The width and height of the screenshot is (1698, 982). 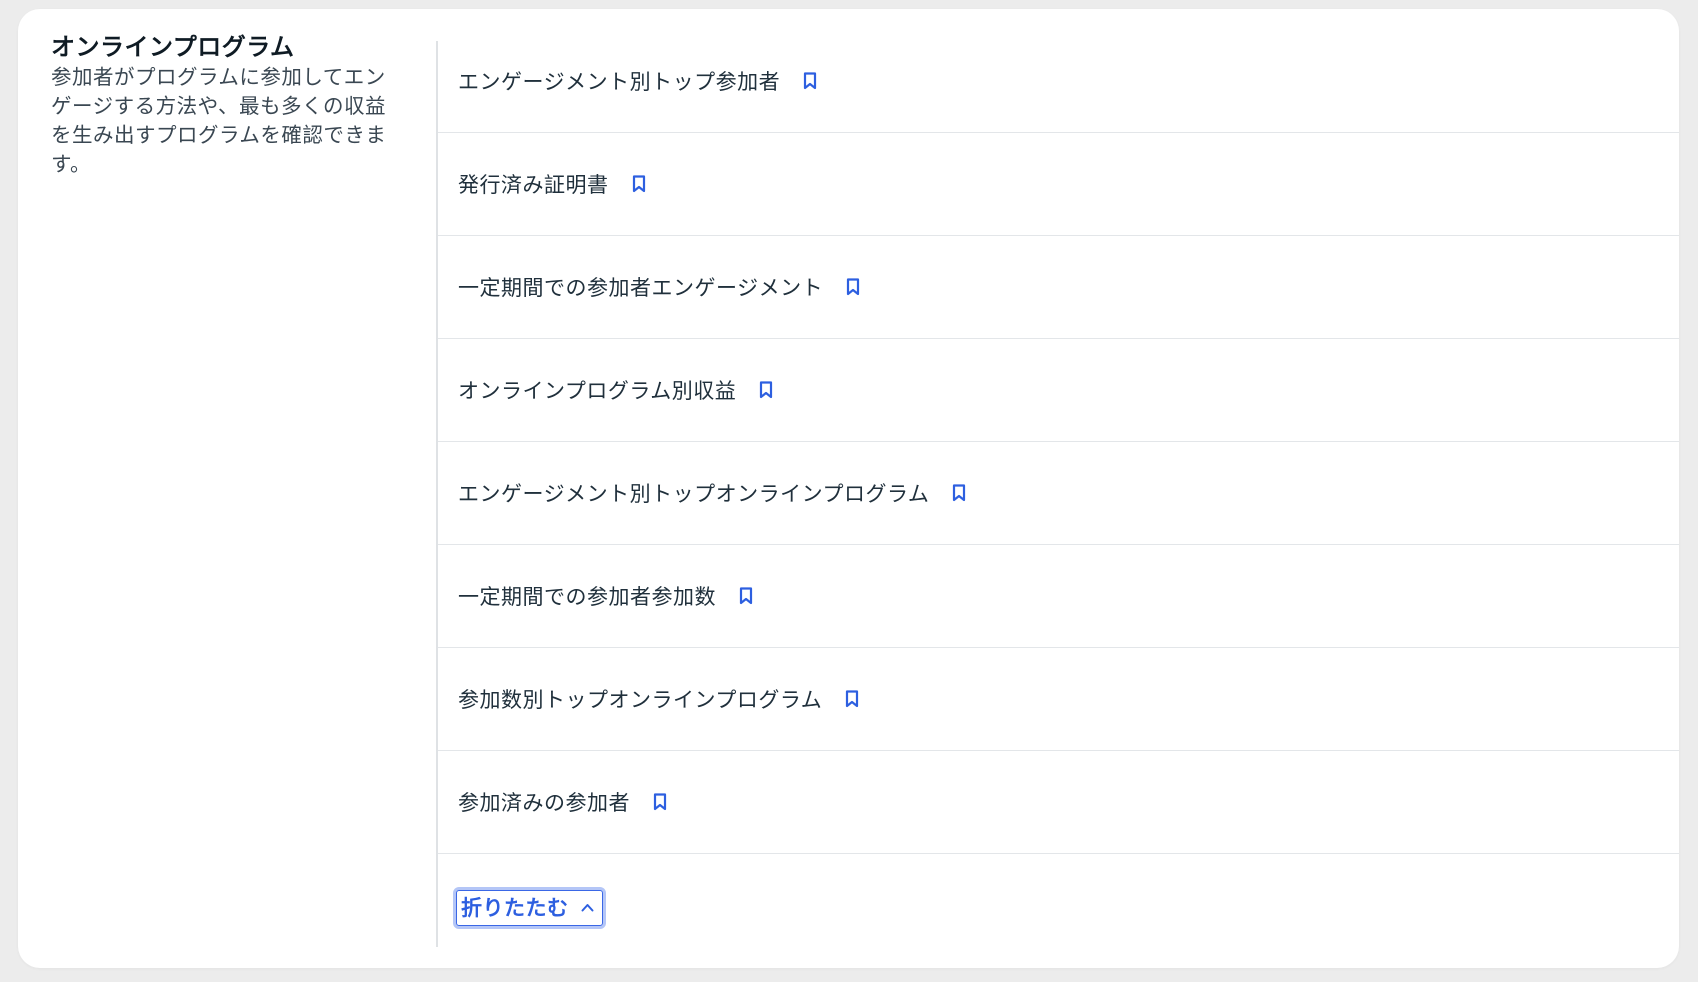 I want to click on chevron-up-icon, so click(x=588, y=907).